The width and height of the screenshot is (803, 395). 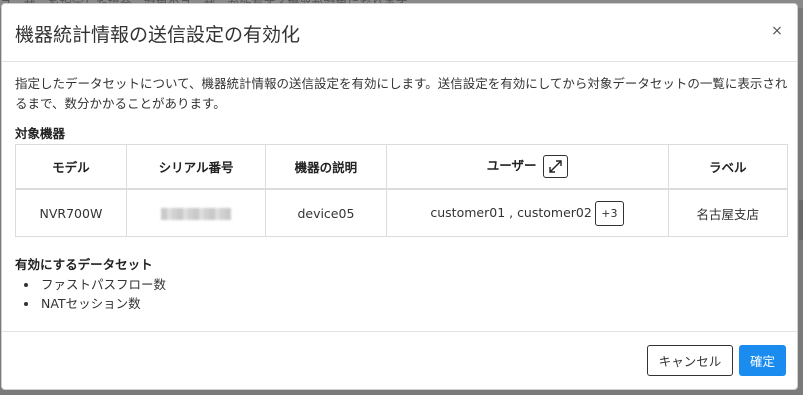 I want to click on redacted-serial, so click(x=196, y=214).